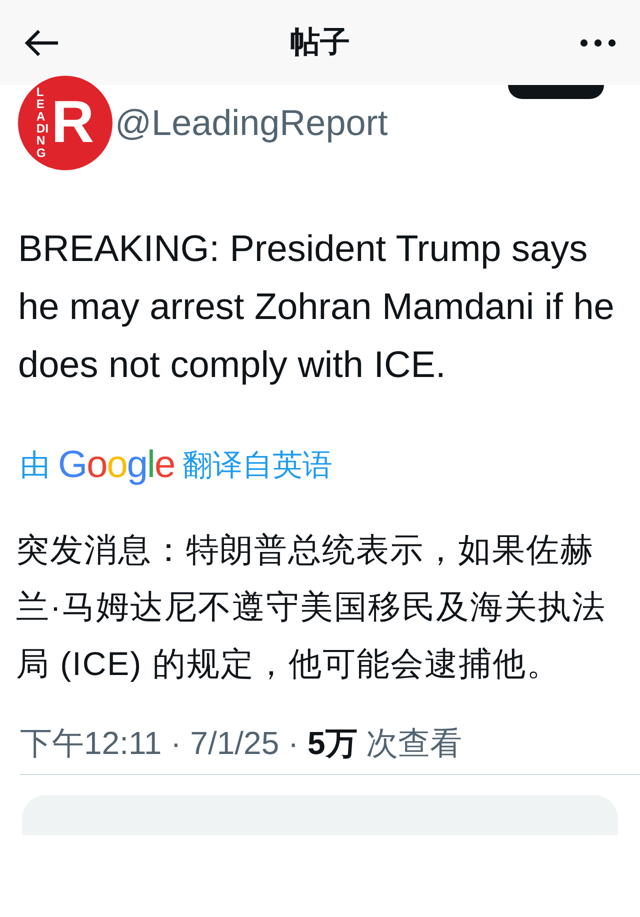 Image resolution: width=640 pixels, height=917 pixels. Describe the element at coordinates (257, 465) in the screenshot. I see `translation-source-label: 翻译自英语` at that location.